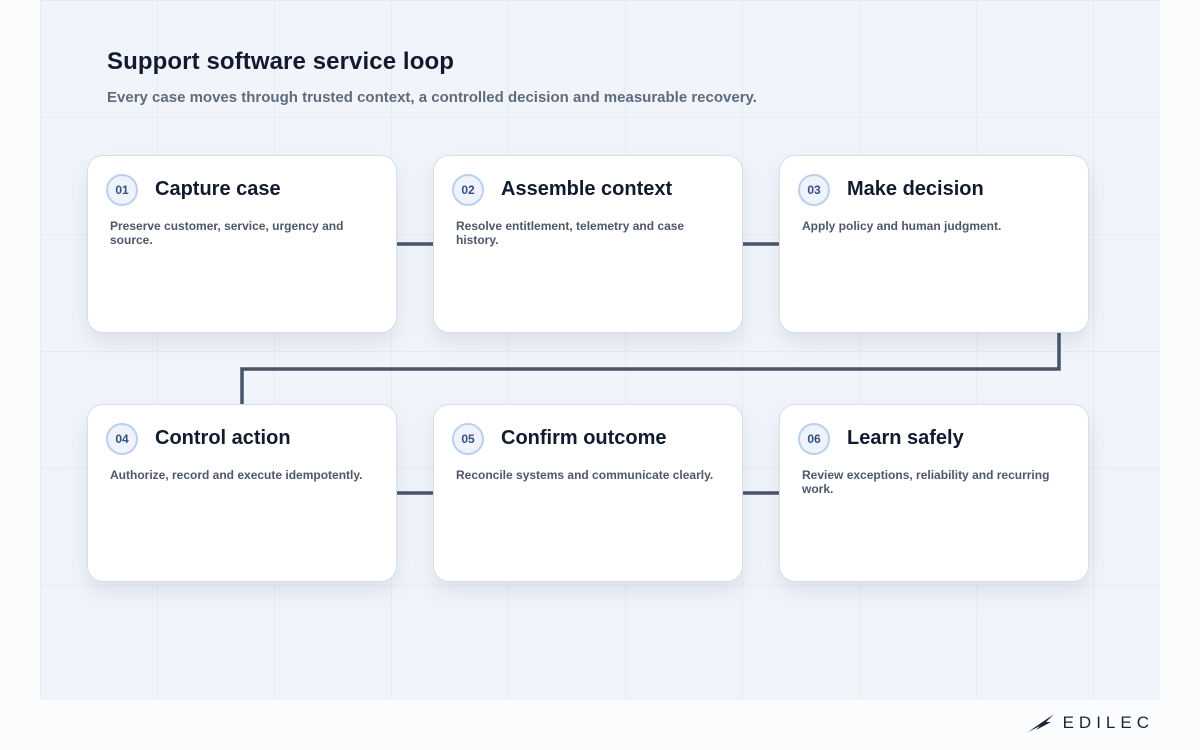  Describe the element at coordinates (218, 189) in the screenshot. I see `step-title: Capture case` at that location.